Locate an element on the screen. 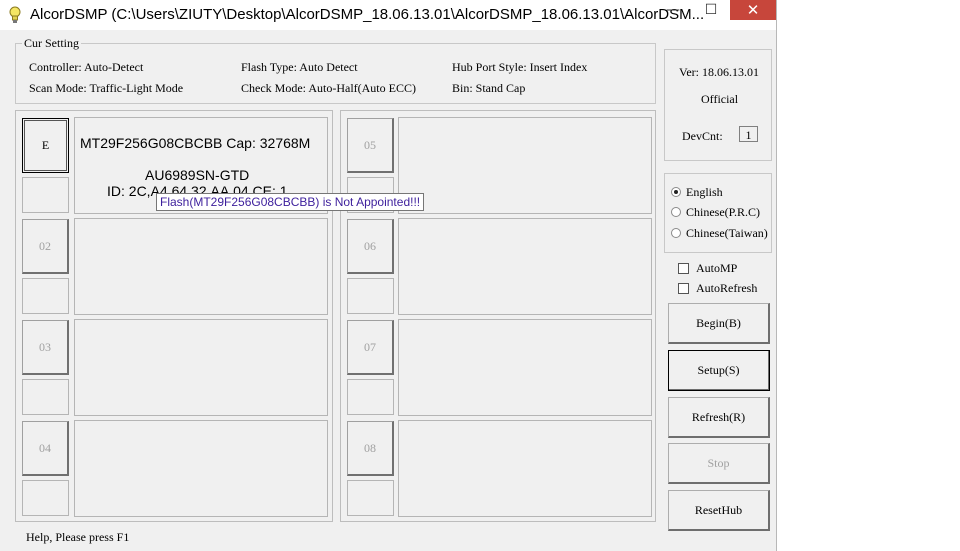 This screenshot has width=960, height=551. language-chinese-prc-label: Chinese(P.R.C) is located at coordinates (723, 212).